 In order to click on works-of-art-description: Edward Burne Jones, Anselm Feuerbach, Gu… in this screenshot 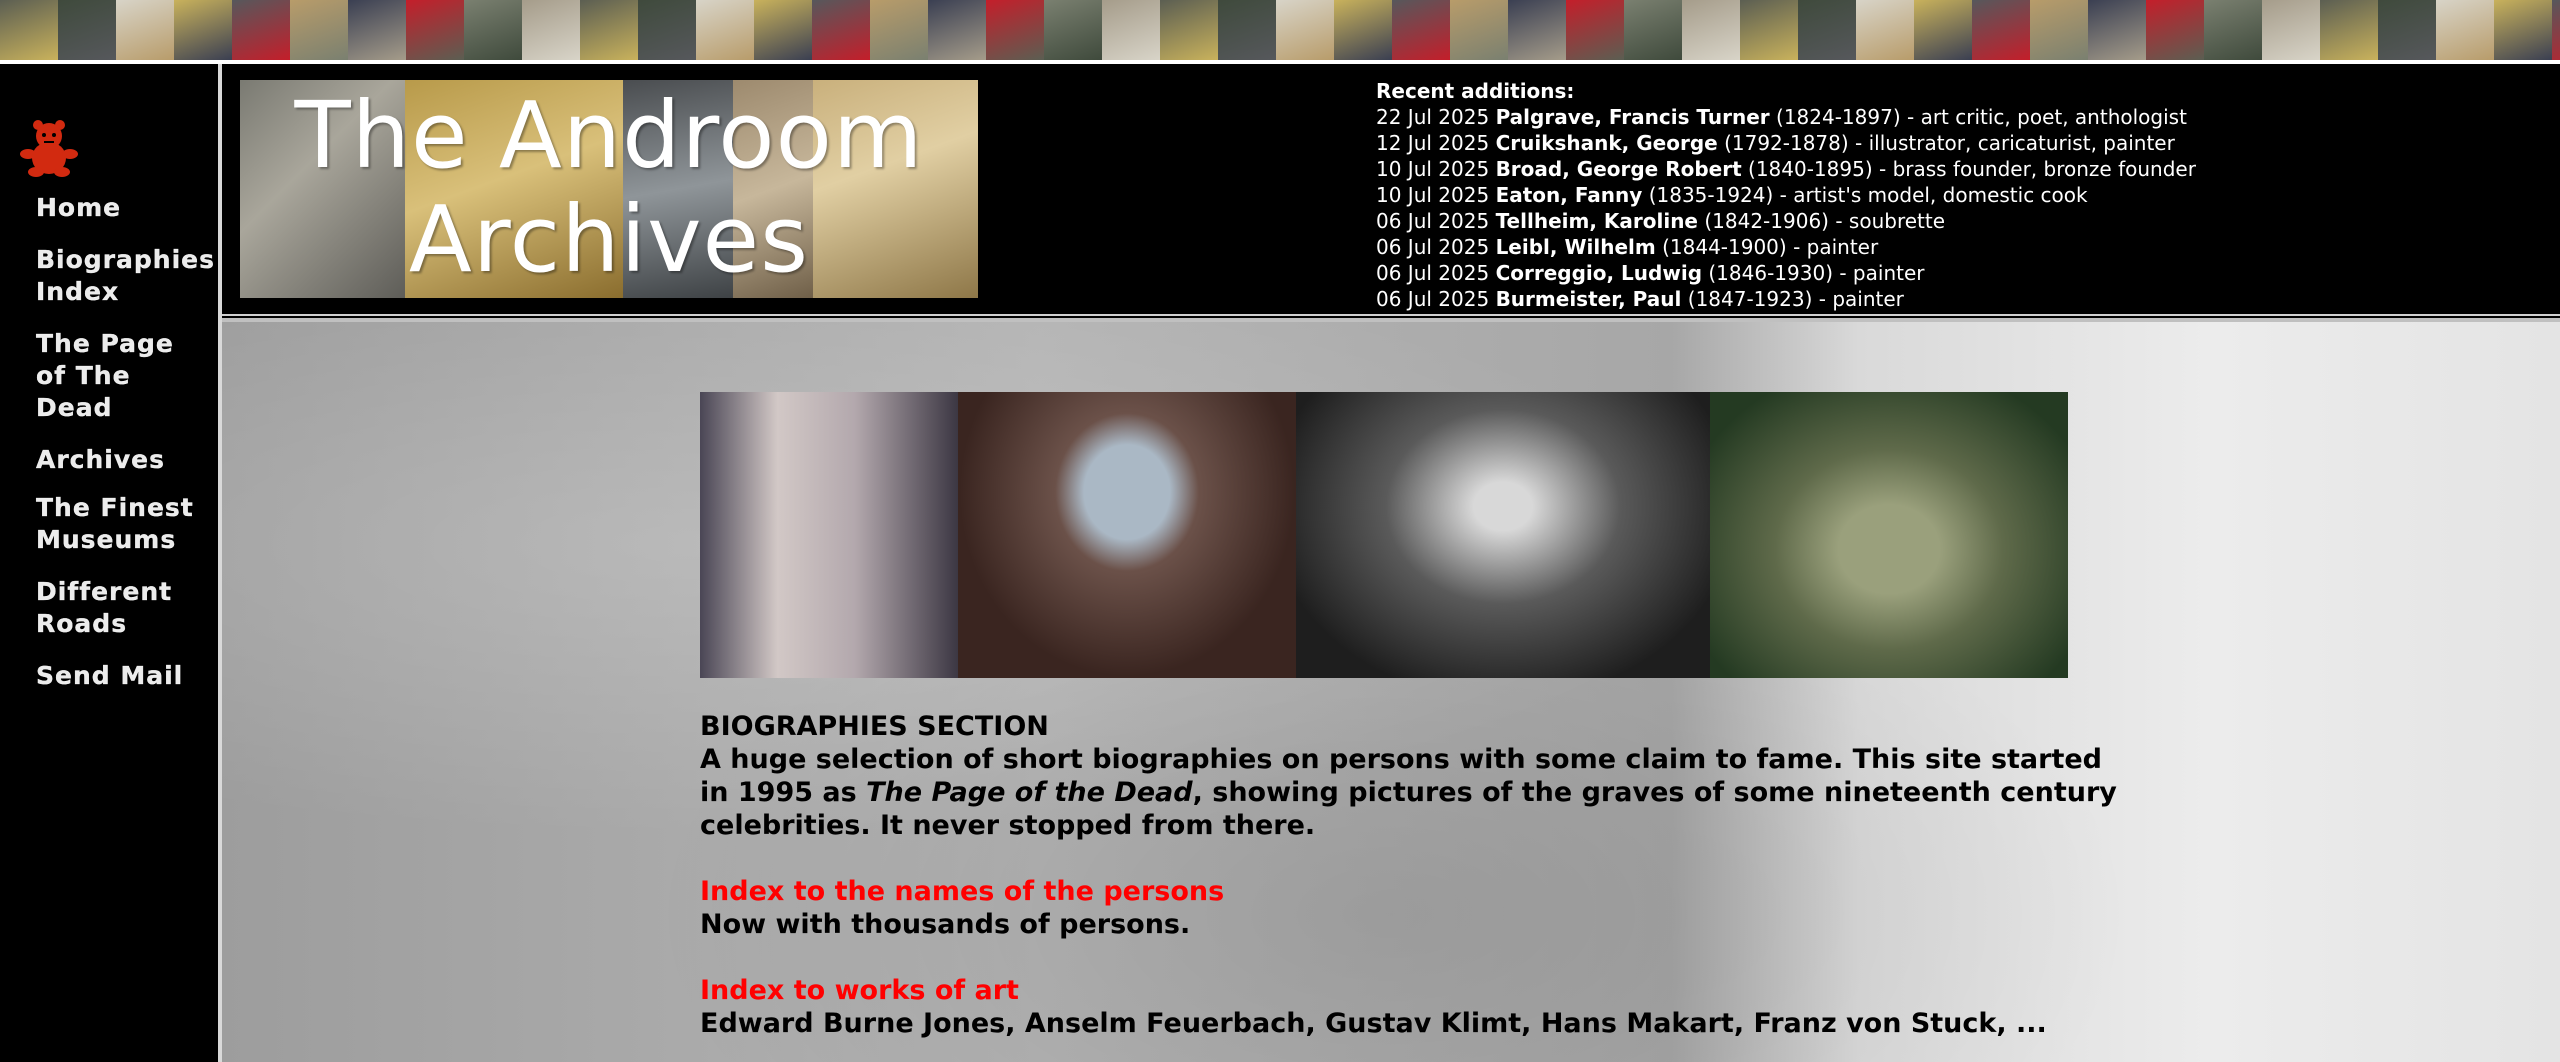, I will do `click(1373, 1023)`.